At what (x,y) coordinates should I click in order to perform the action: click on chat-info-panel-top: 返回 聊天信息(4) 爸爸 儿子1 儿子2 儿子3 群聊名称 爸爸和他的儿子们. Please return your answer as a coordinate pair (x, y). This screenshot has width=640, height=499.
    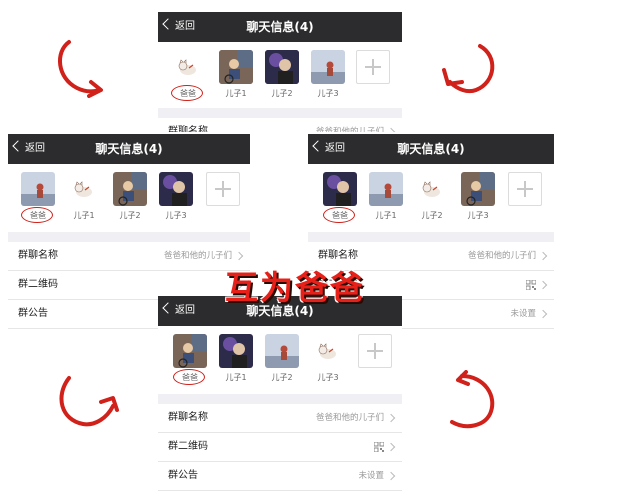
    Looking at the image, I should click on (280, 72).